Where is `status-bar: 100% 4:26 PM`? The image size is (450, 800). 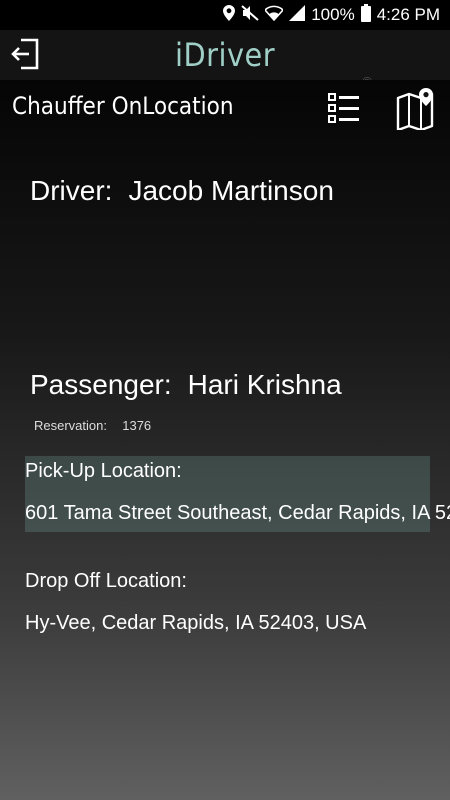
status-bar: 100% 4:26 PM is located at coordinates (225, 15).